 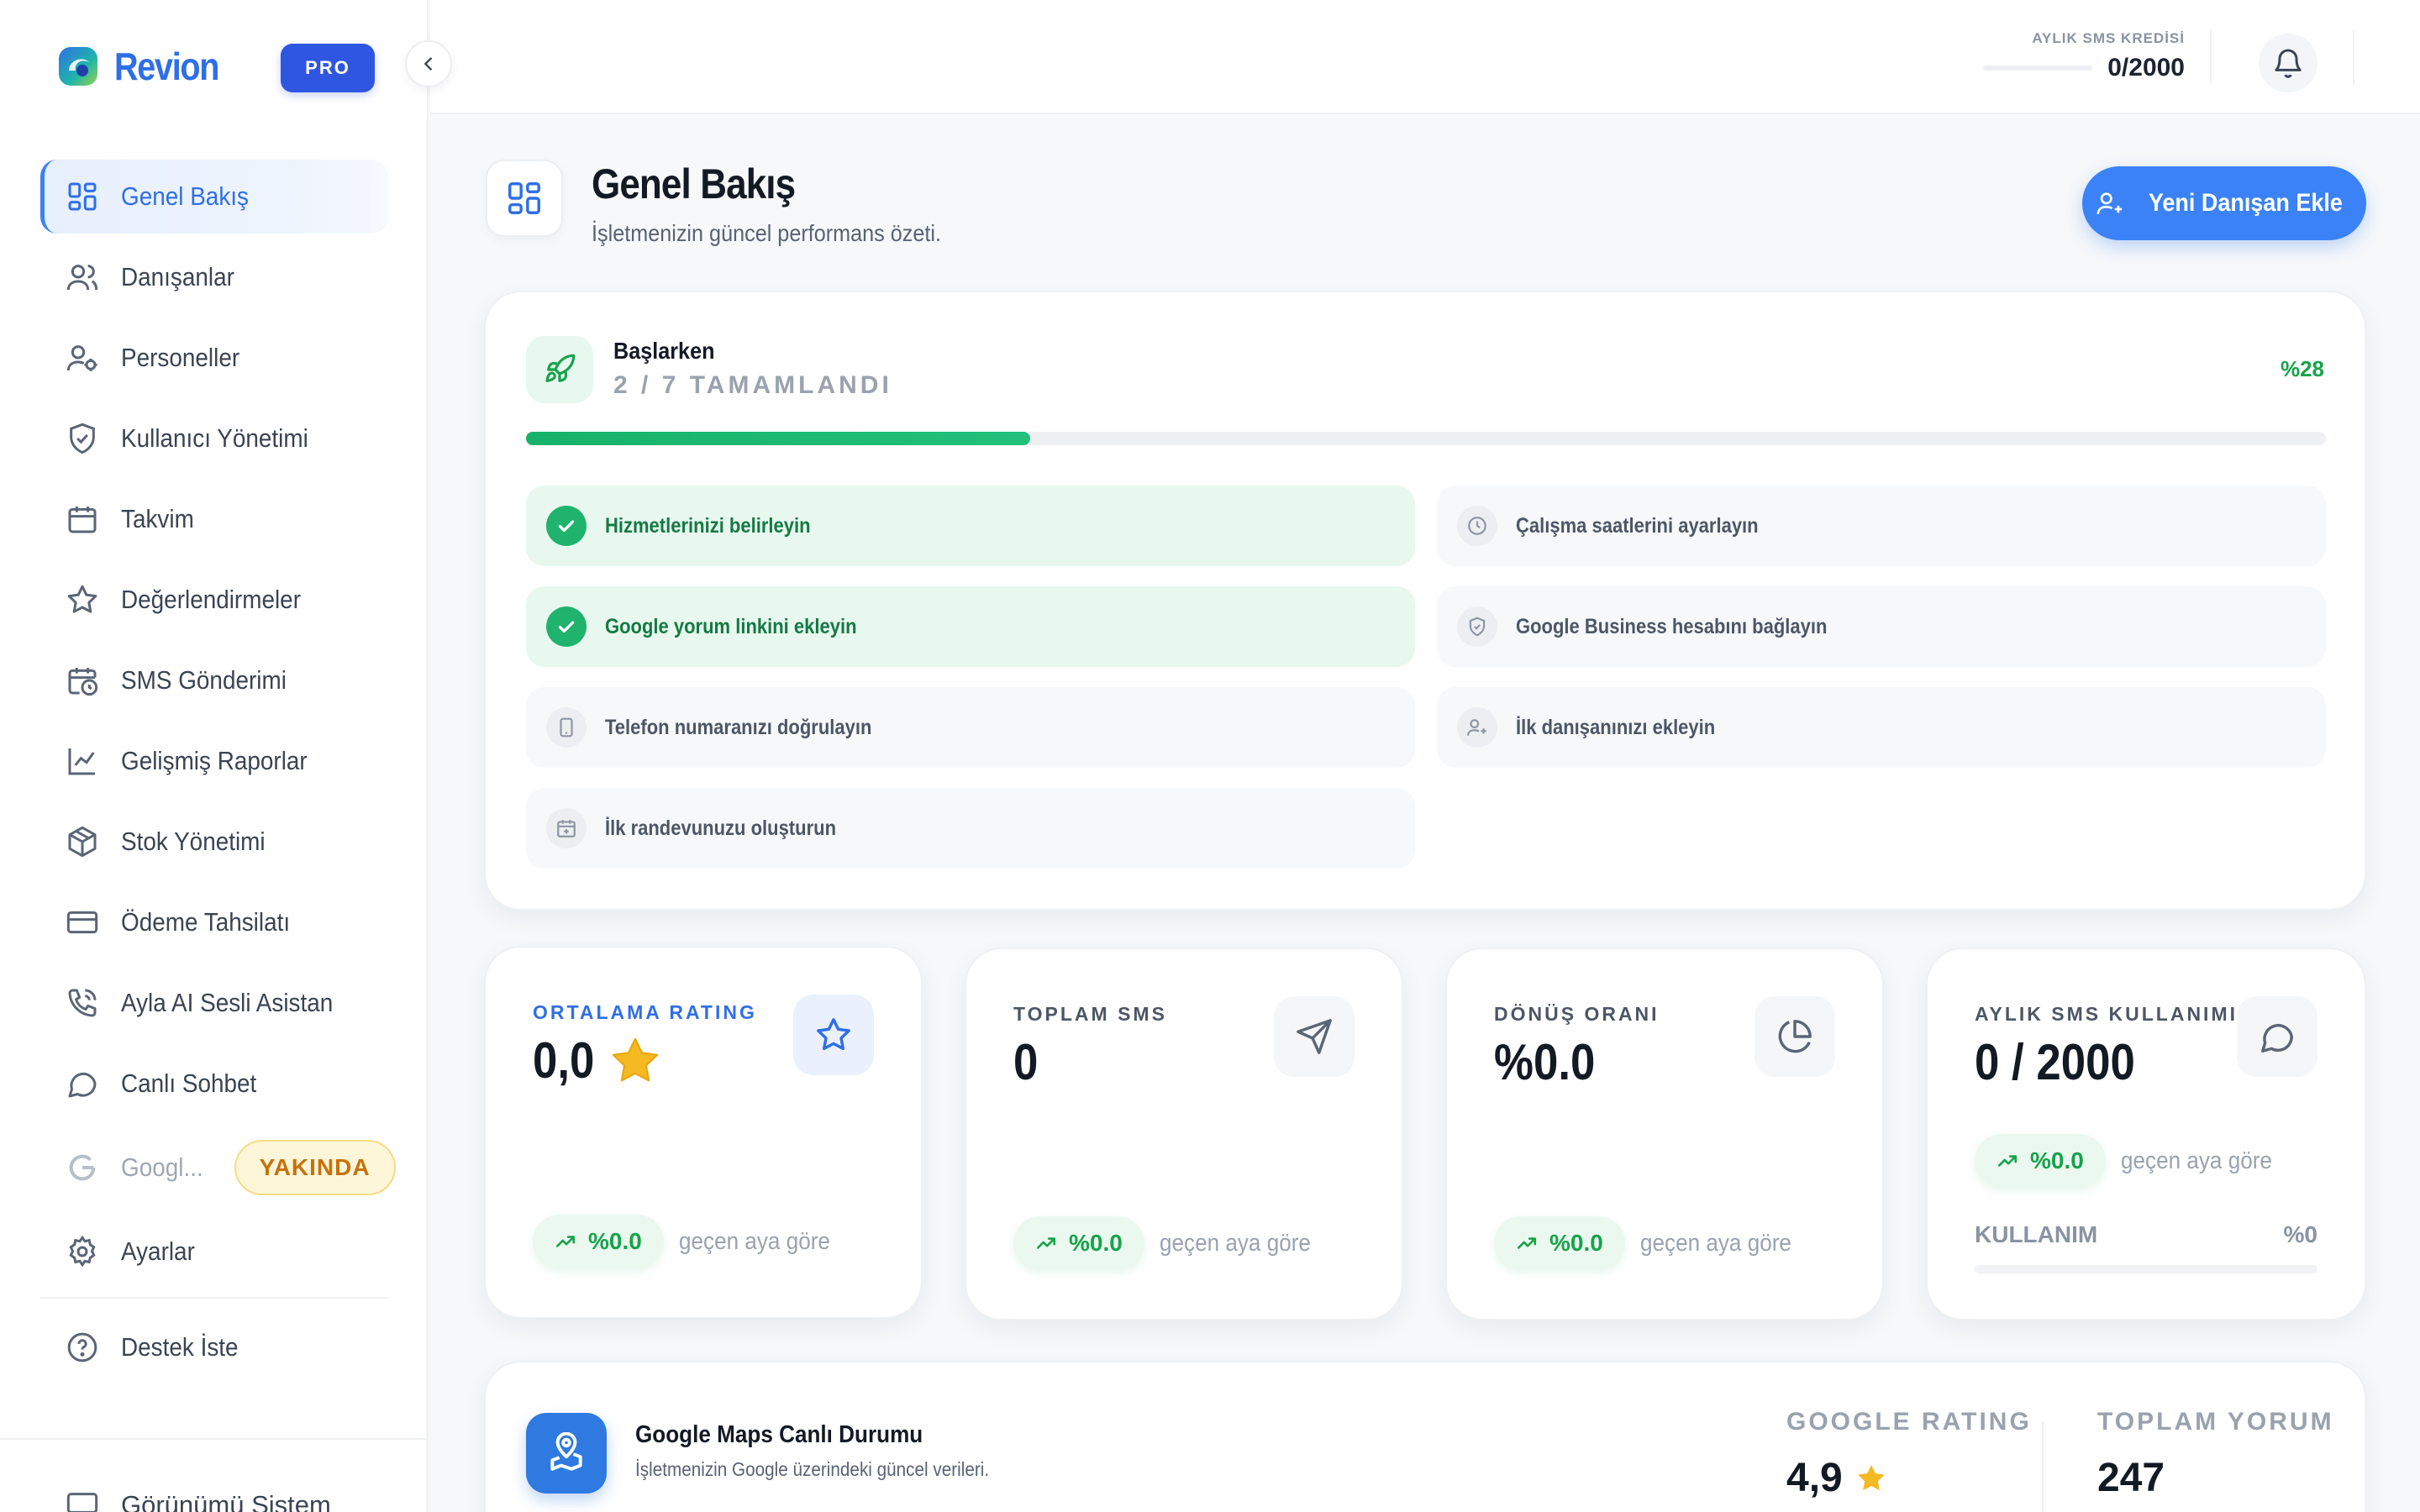 What do you see at coordinates (1616, 727) in the screenshot?
I see `task-label: İlk danışanınızı ekleyin` at bounding box center [1616, 727].